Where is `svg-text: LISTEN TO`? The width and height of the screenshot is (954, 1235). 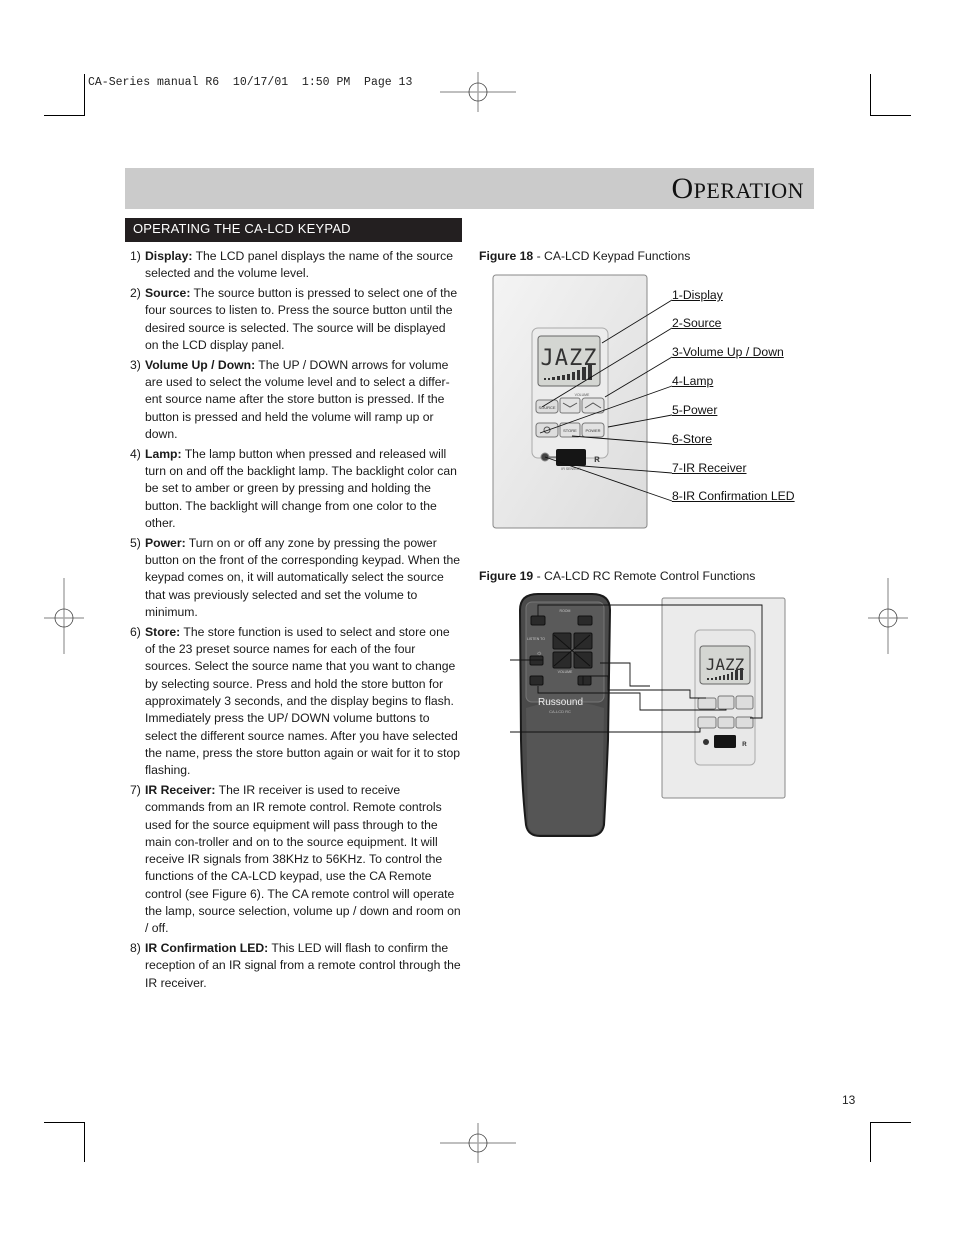
svg-text: LISTEN TO is located at coordinates (536, 639).